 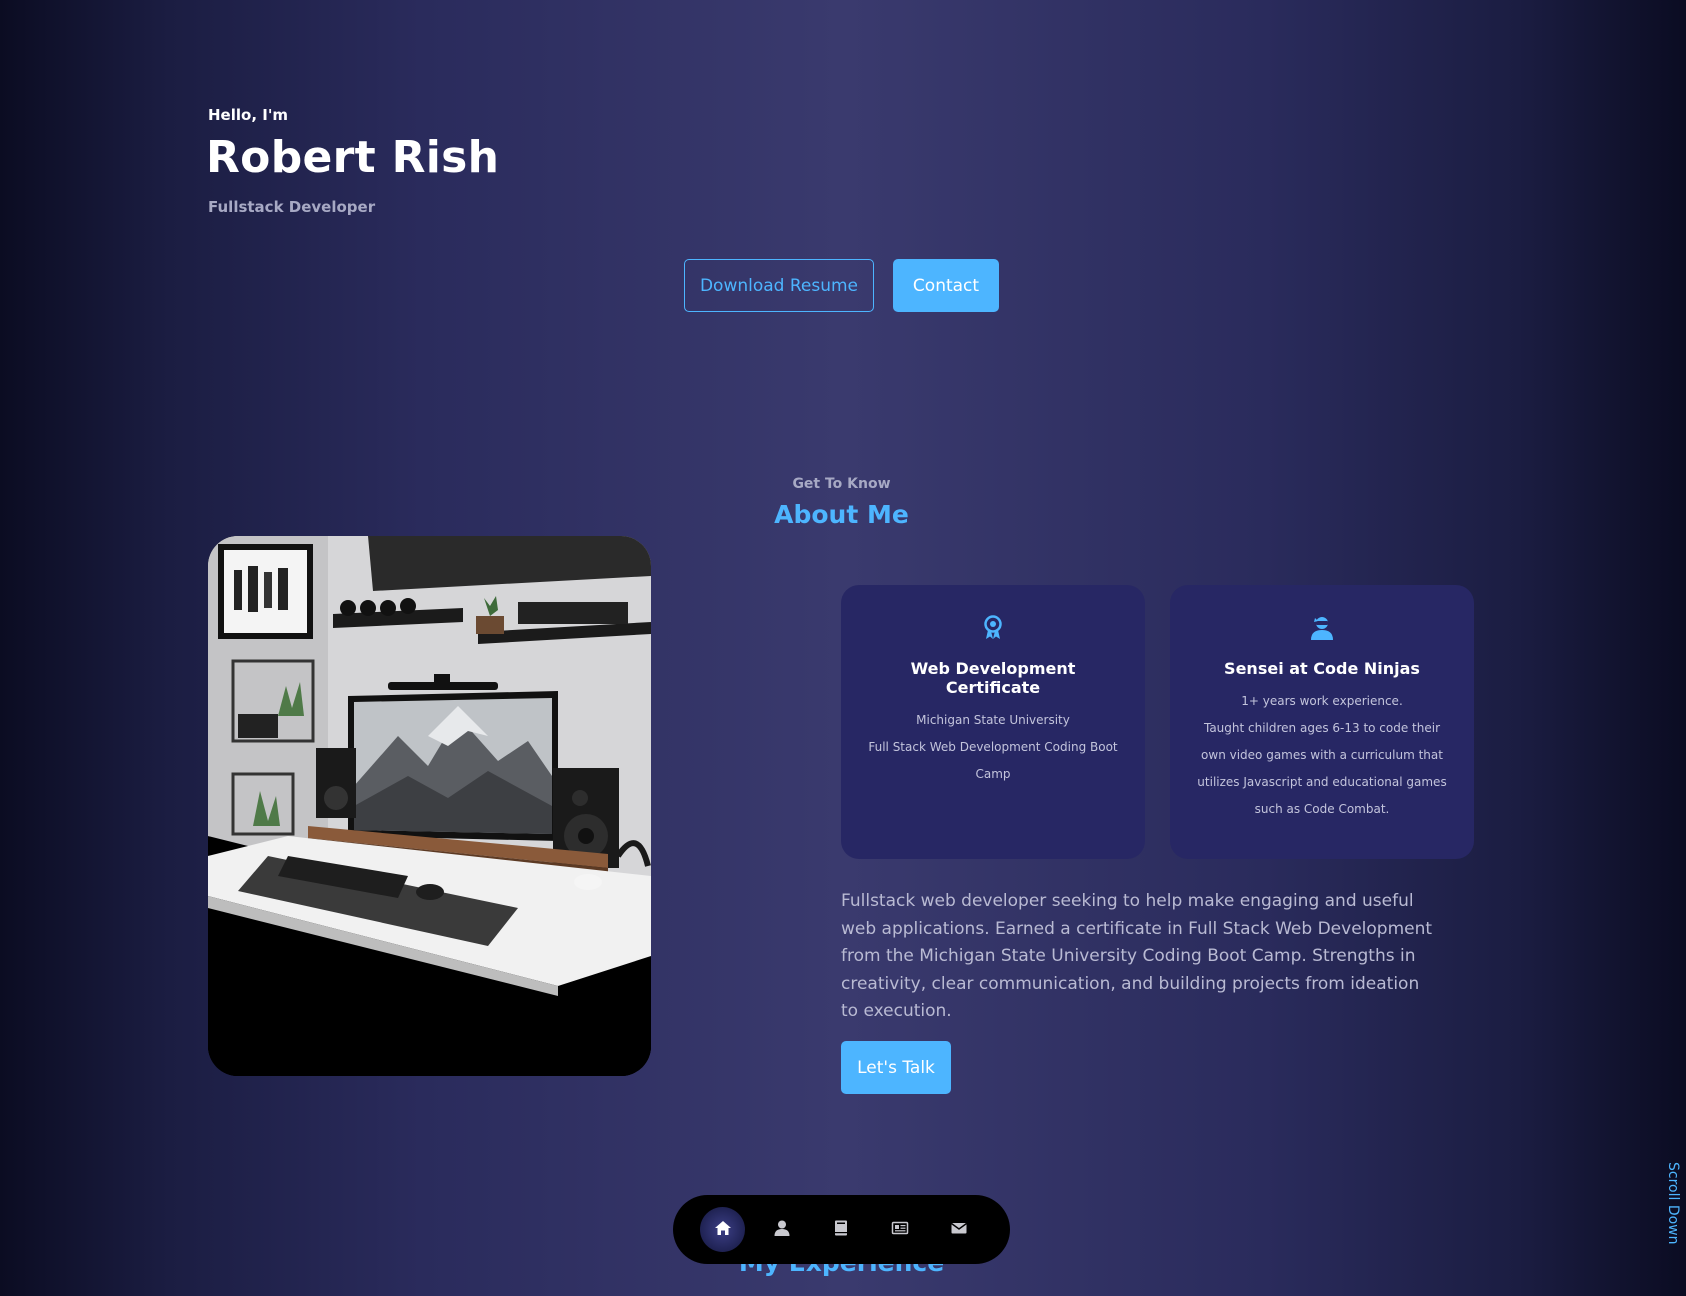 What do you see at coordinates (993, 774) in the screenshot?
I see `card-line: Camp` at bounding box center [993, 774].